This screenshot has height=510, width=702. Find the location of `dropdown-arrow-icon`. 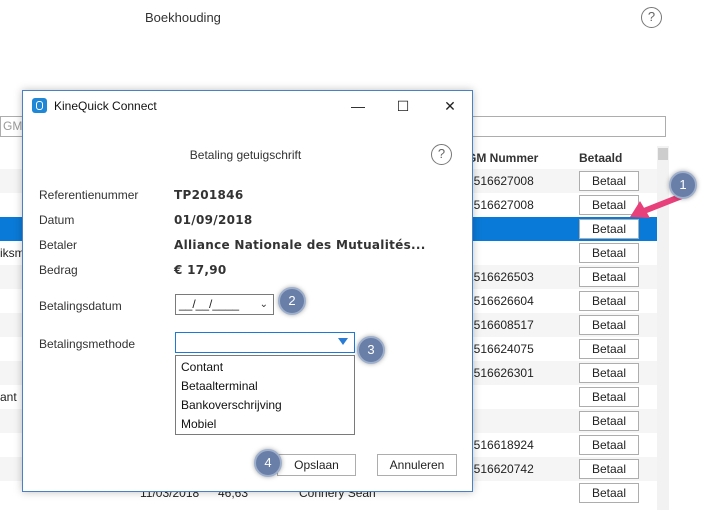

dropdown-arrow-icon is located at coordinates (343, 341).